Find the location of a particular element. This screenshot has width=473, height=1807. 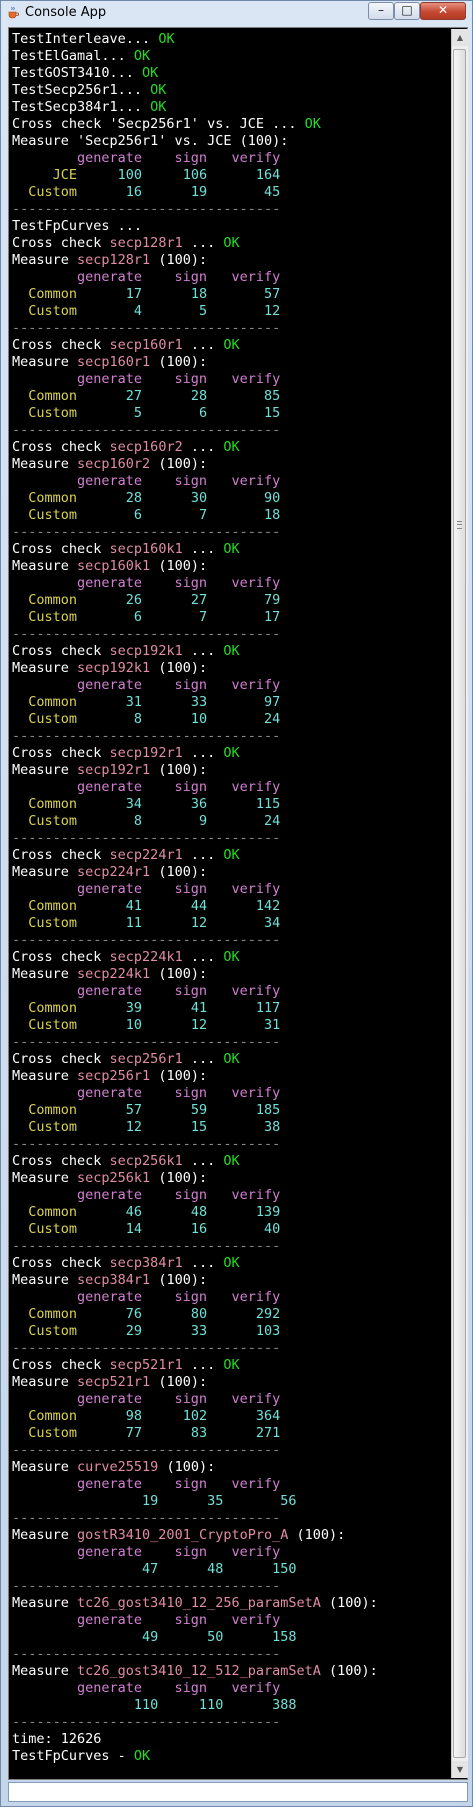

console-line: Measure secp224r1 (100): is located at coordinates (231, 872).